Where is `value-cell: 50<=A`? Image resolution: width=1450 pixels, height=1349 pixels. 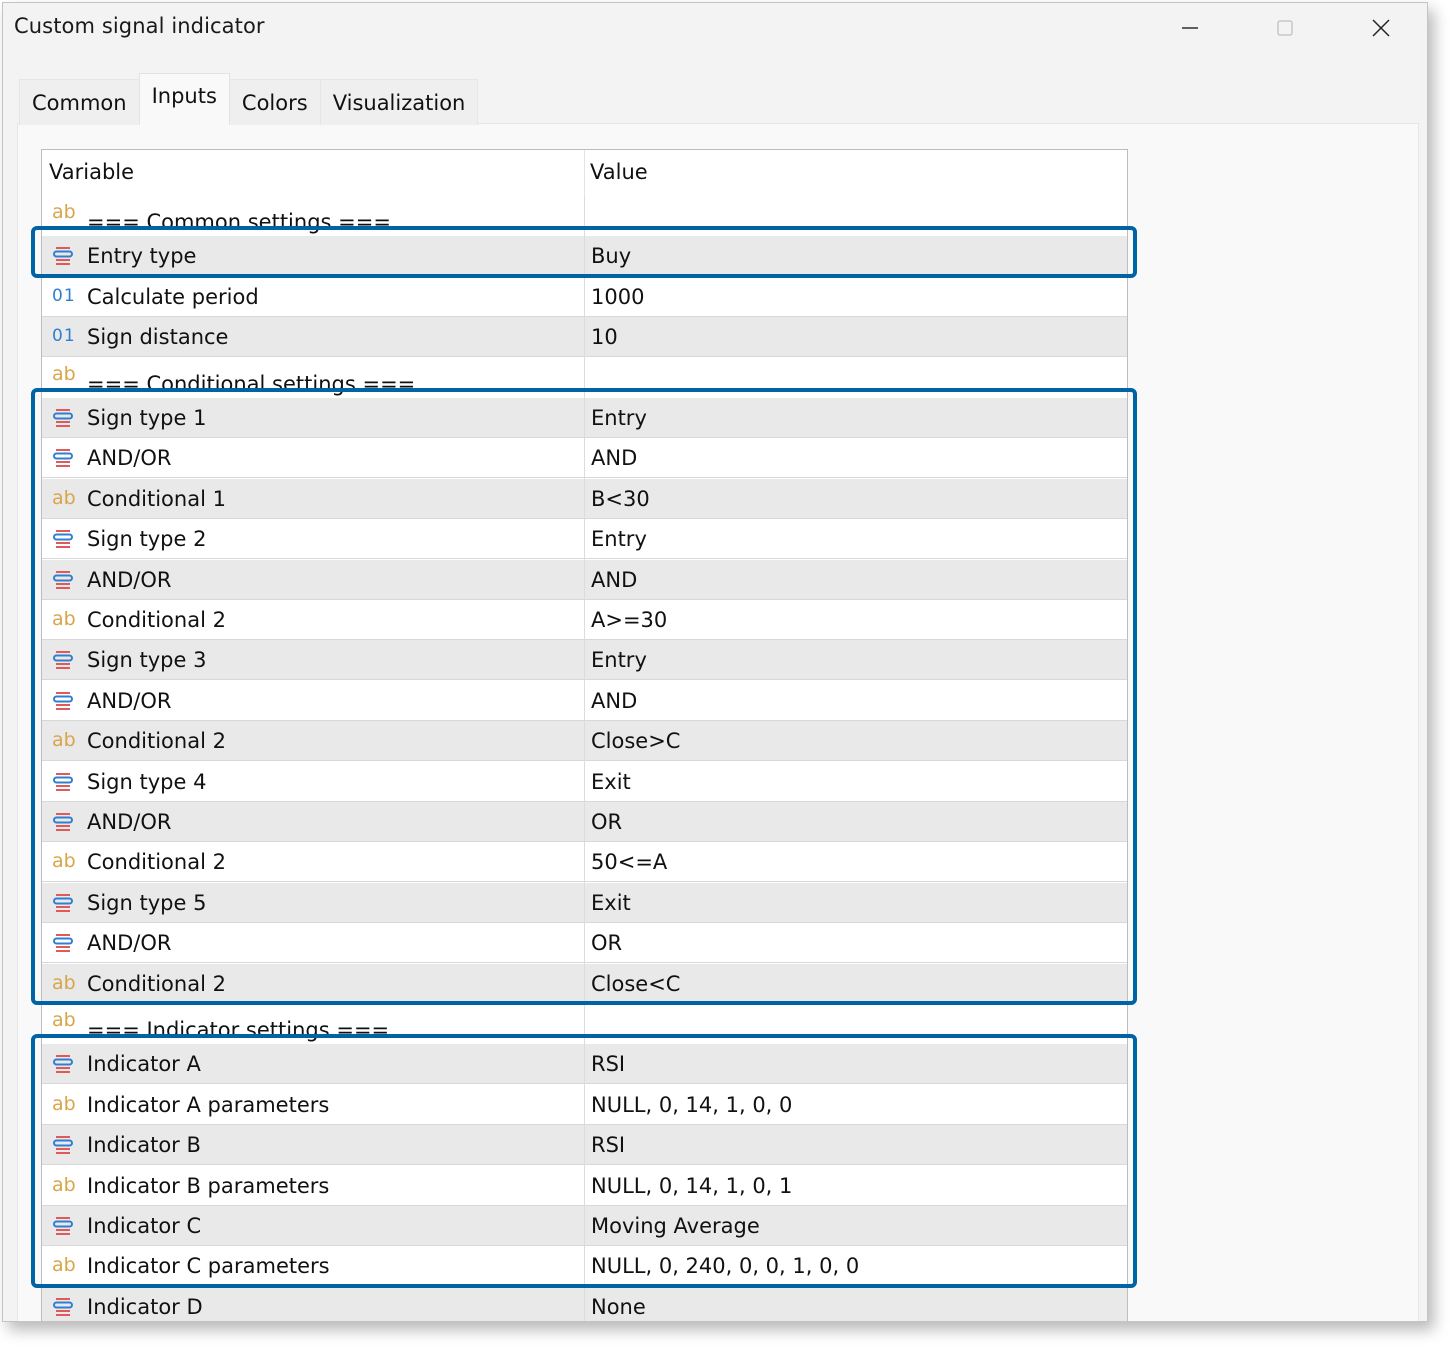 value-cell: 50<=A is located at coordinates (629, 862).